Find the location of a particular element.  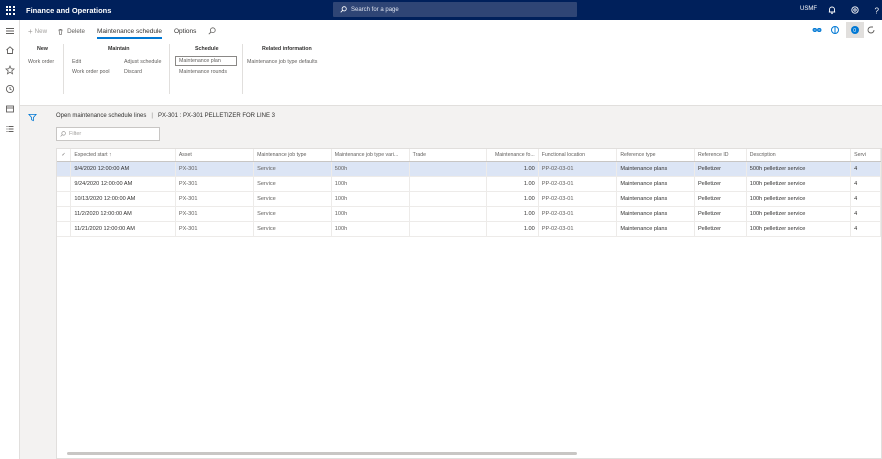

work-order-pool-button: Work order pool is located at coordinates (91, 72).